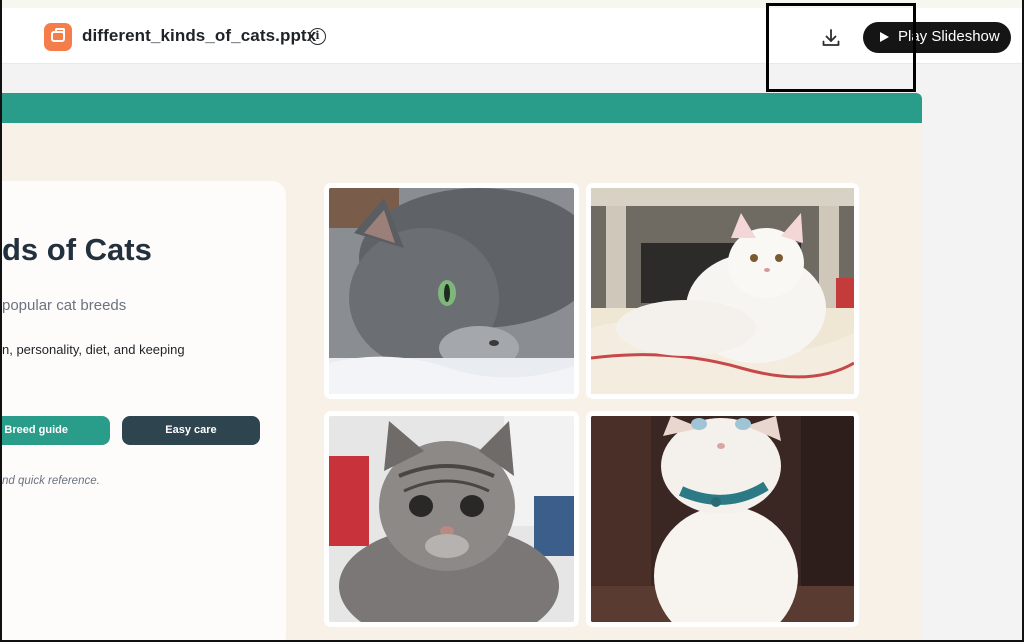 The height and width of the screenshot is (642, 1024). Describe the element at coordinates (462, 108) in the screenshot. I see `slide-accent-bar` at that location.